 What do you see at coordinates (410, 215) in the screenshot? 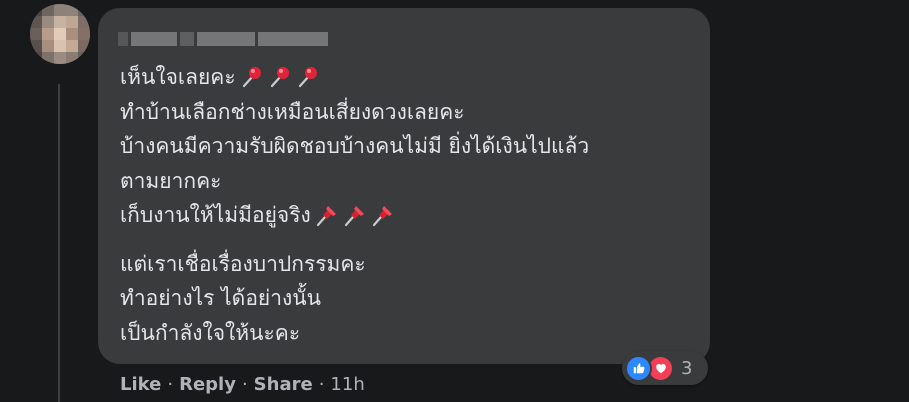
I see `comment-line-5: เก็บงานให้ไม่มีอยู่จริง` at bounding box center [410, 215].